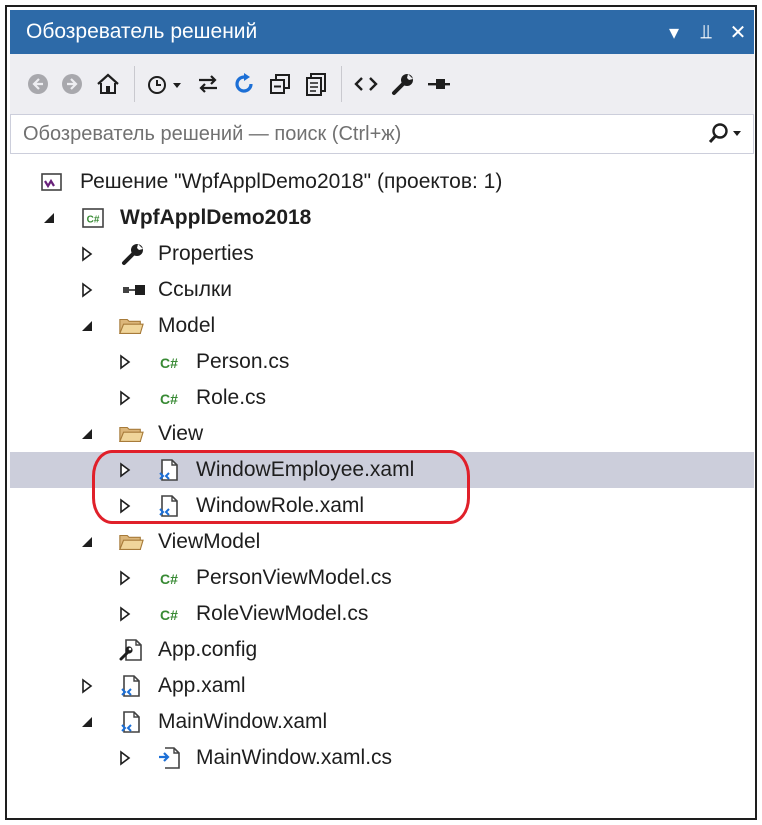  I want to click on tree-item-model-folder: Model, so click(382, 326).